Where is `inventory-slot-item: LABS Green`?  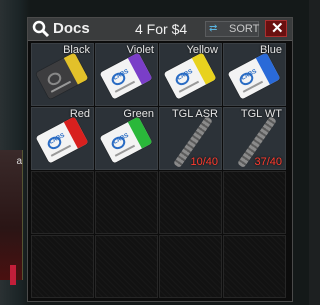
inventory-slot-item: LABS Green is located at coordinates (126, 138).